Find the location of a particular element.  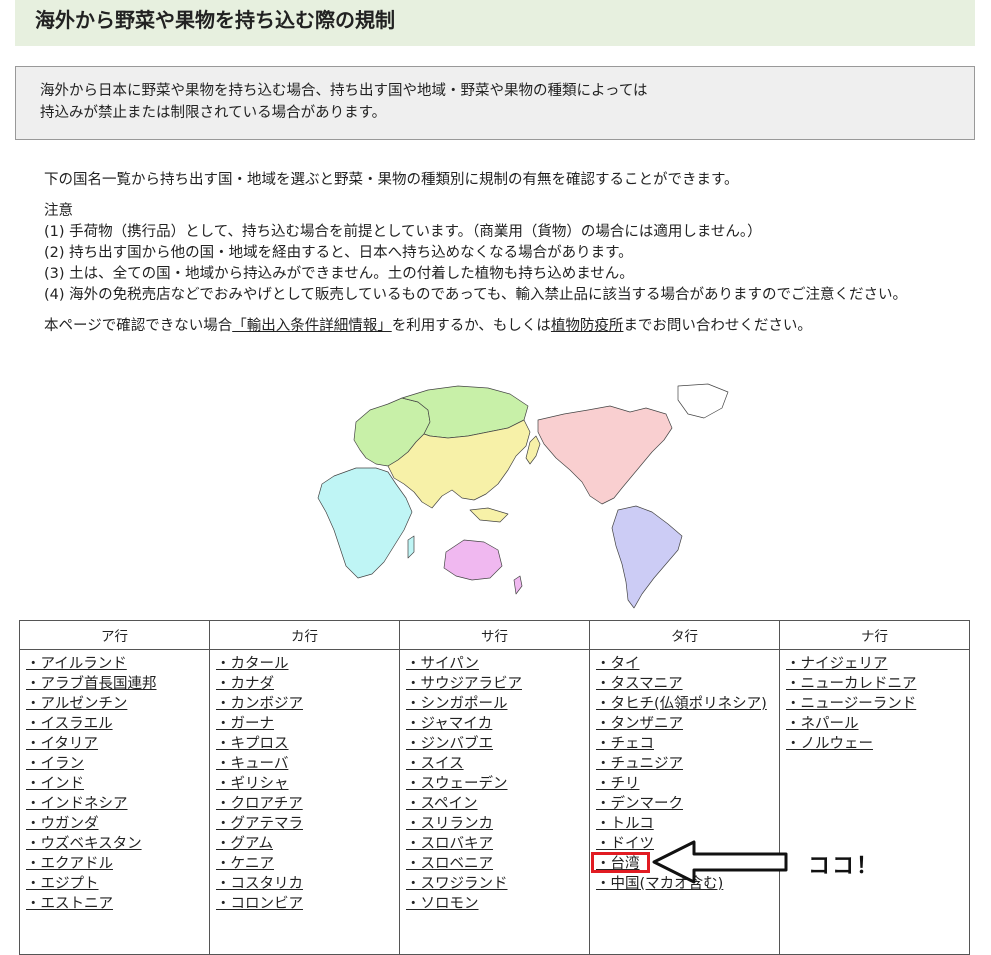

trade-conditions-link: 「輸出入条件詳細情報」 is located at coordinates (312, 326).